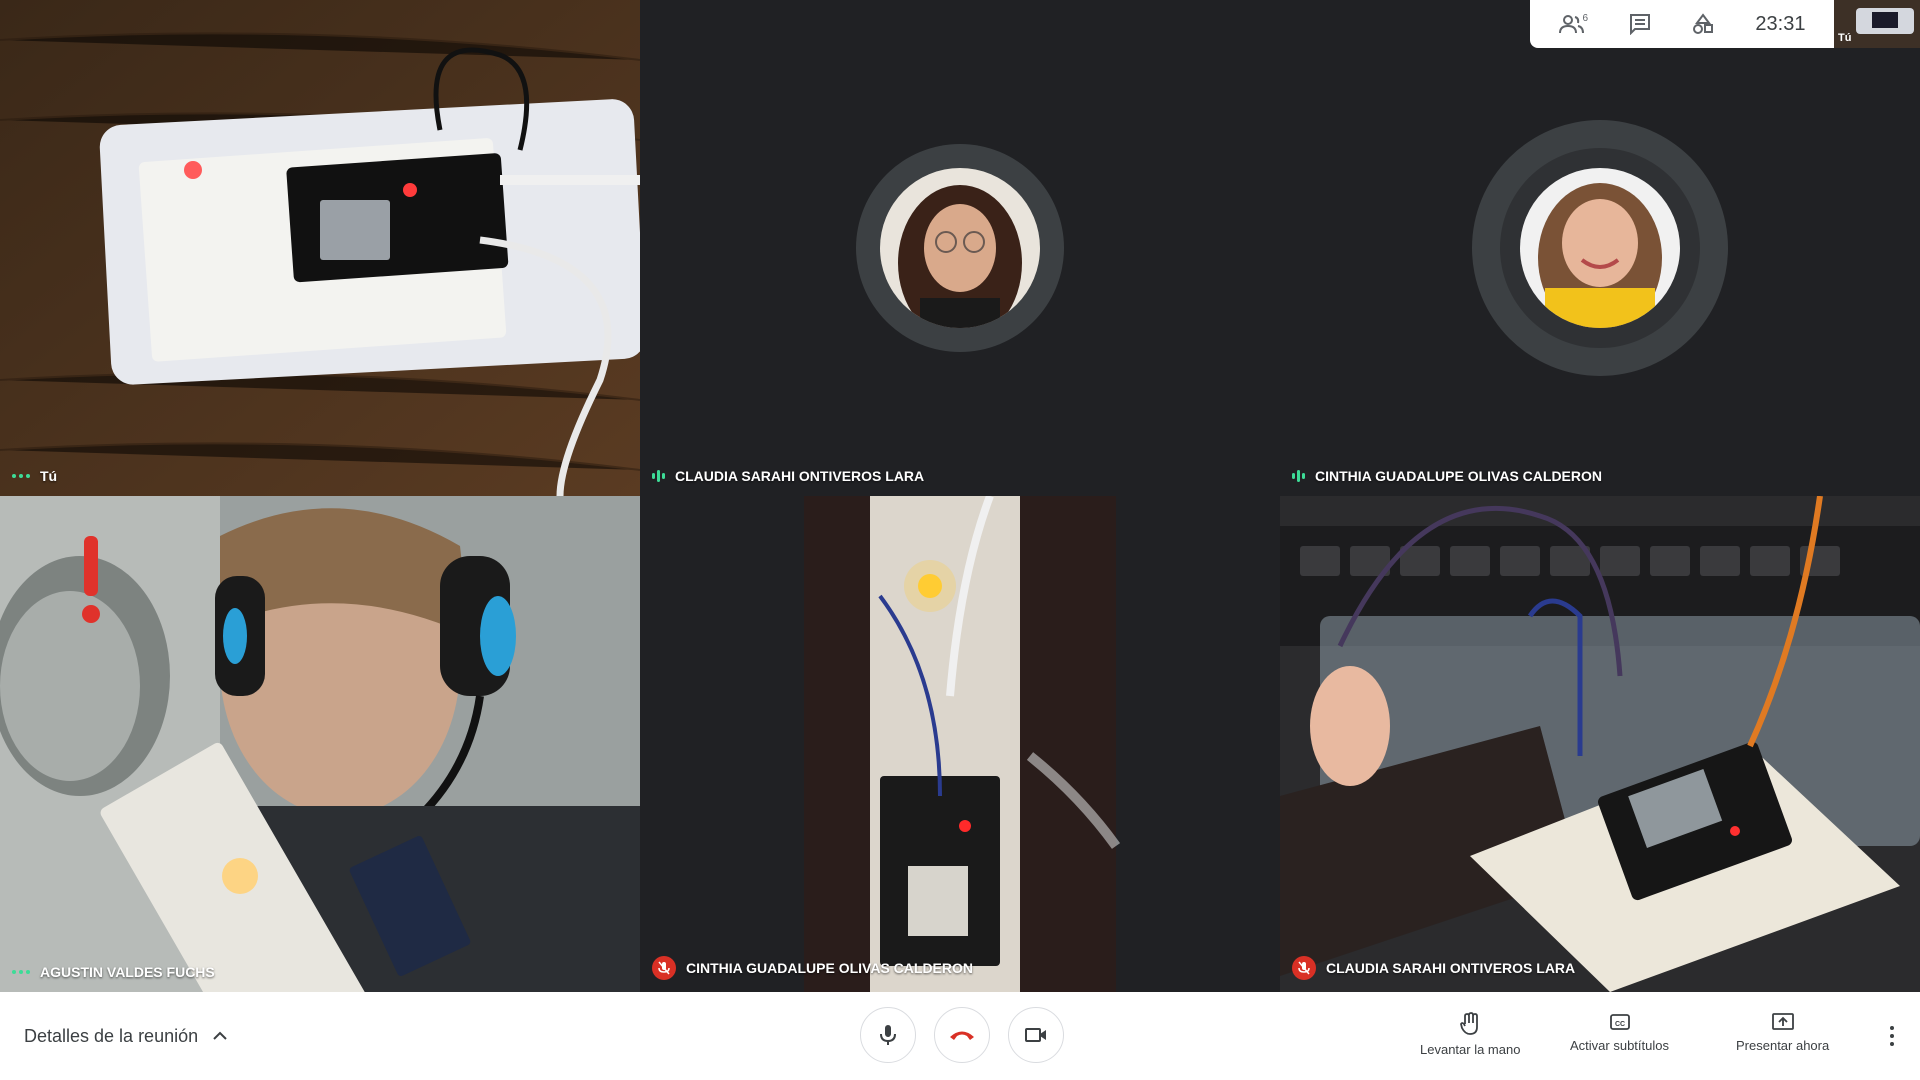 The width and height of the screenshot is (1920, 1080). I want to click on raise-hand-button: Levantar la mano, so click(1470, 1034).